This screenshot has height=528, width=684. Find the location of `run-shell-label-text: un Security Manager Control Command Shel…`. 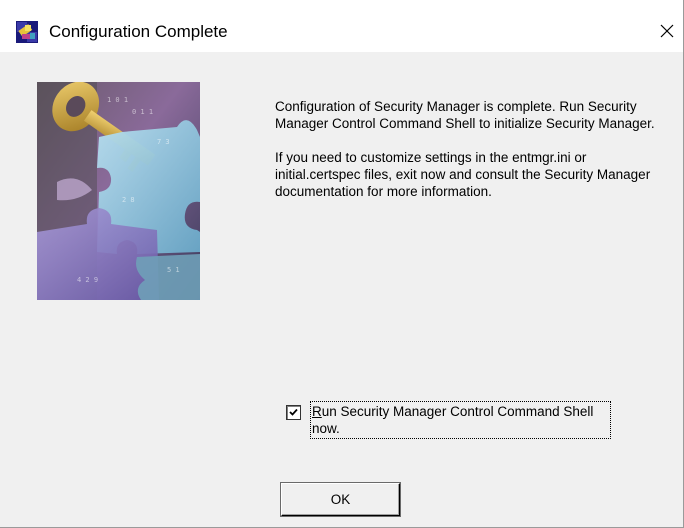

run-shell-label-text: un Security Manager Control Command Shel… is located at coordinates (453, 420).